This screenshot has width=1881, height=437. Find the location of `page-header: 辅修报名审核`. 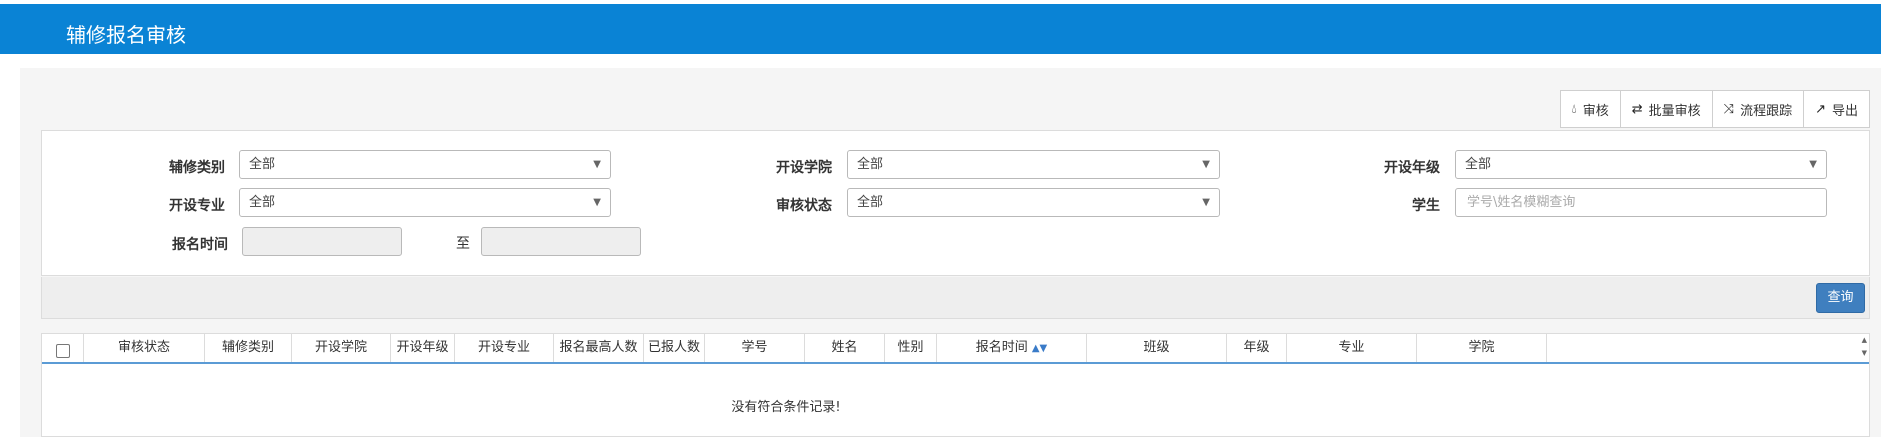

page-header: 辅修报名审核 is located at coordinates (940, 29).